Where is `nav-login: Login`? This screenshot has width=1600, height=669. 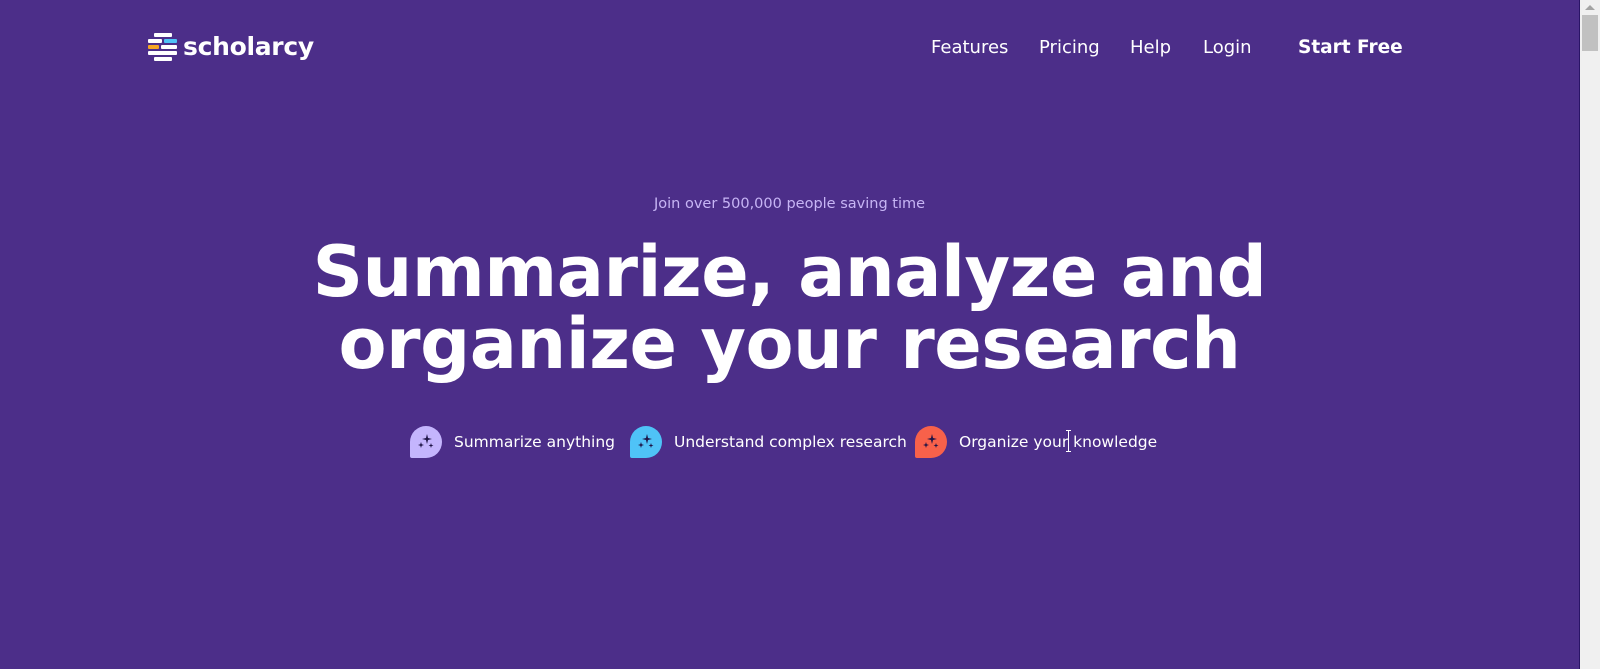
nav-login: Login is located at coordinates (1227, 48).